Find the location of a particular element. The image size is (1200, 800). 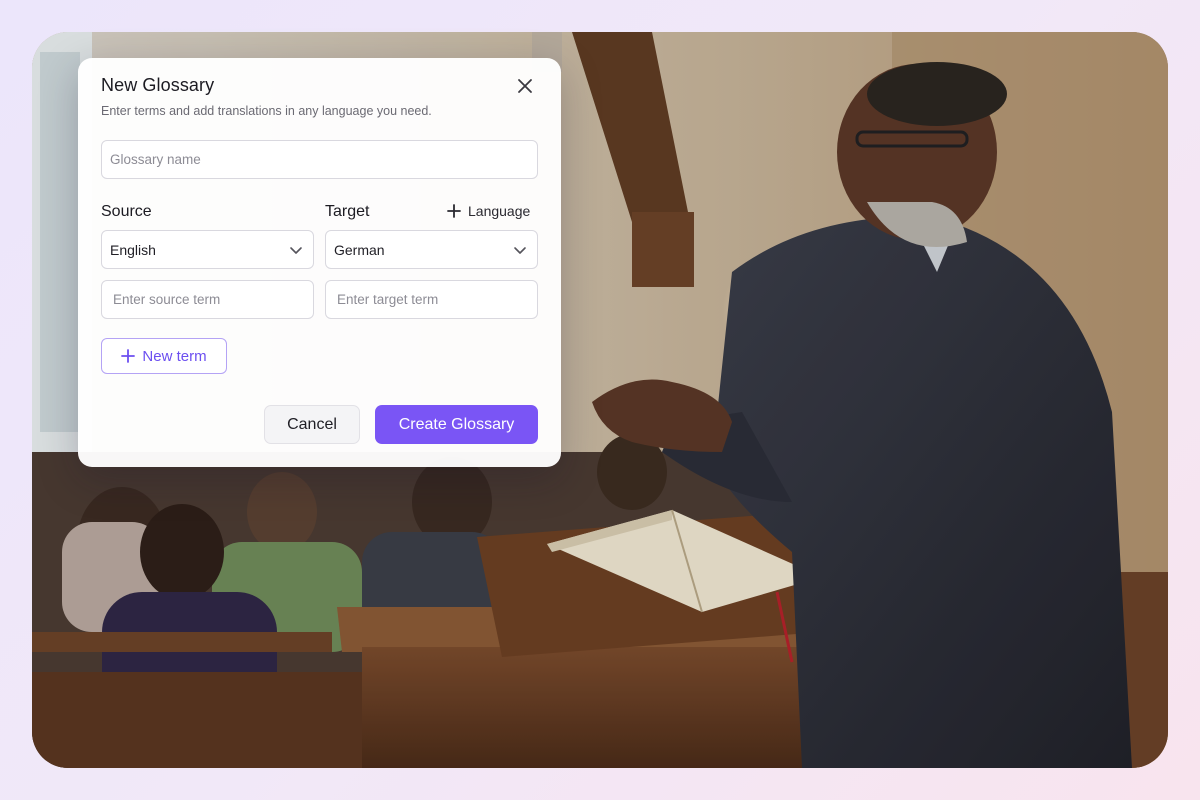

source-label: Source is located at coordinates (126, 211).